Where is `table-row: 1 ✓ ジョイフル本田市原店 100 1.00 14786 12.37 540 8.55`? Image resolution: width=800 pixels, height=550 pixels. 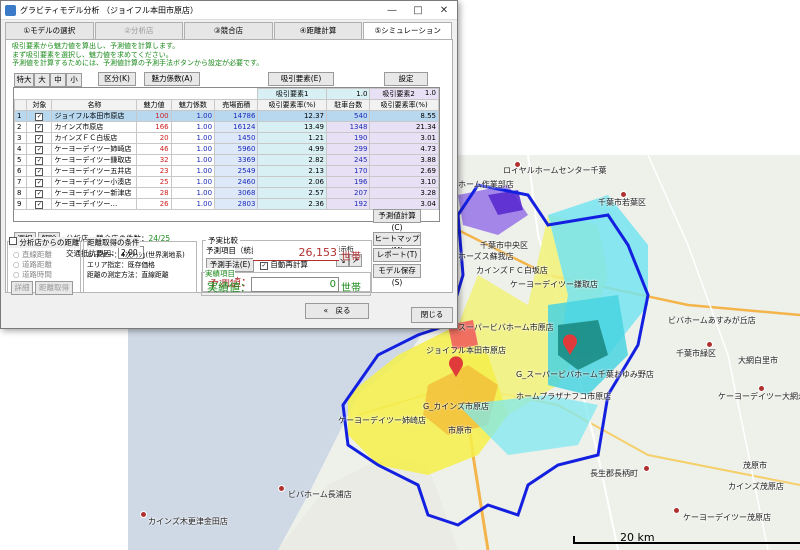
table-row: 1 ✓ ジョイフル本田市原店 100 1.00 14786 12.37 540 8.55 is located at coordinates (226, 116).